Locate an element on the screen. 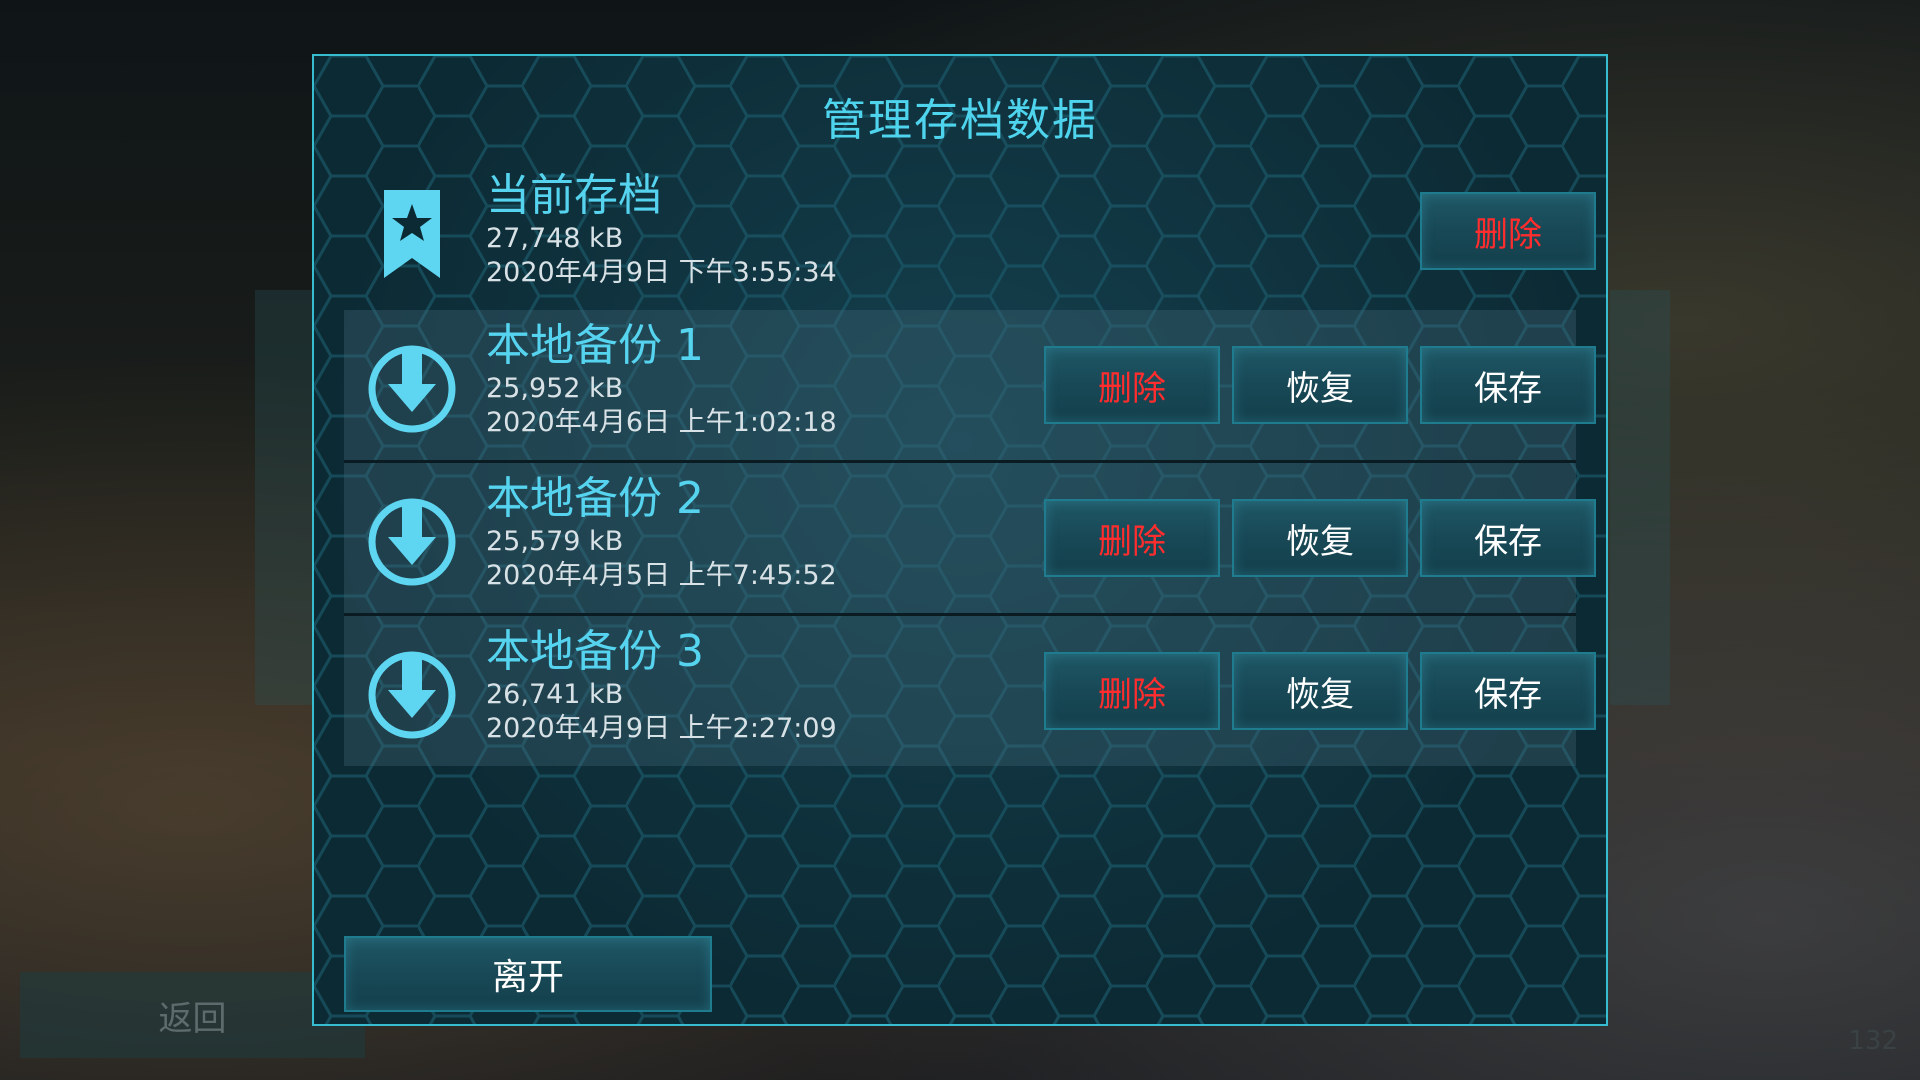  backup-3-save-button: 保存 is located at coordinates (1508, 691).